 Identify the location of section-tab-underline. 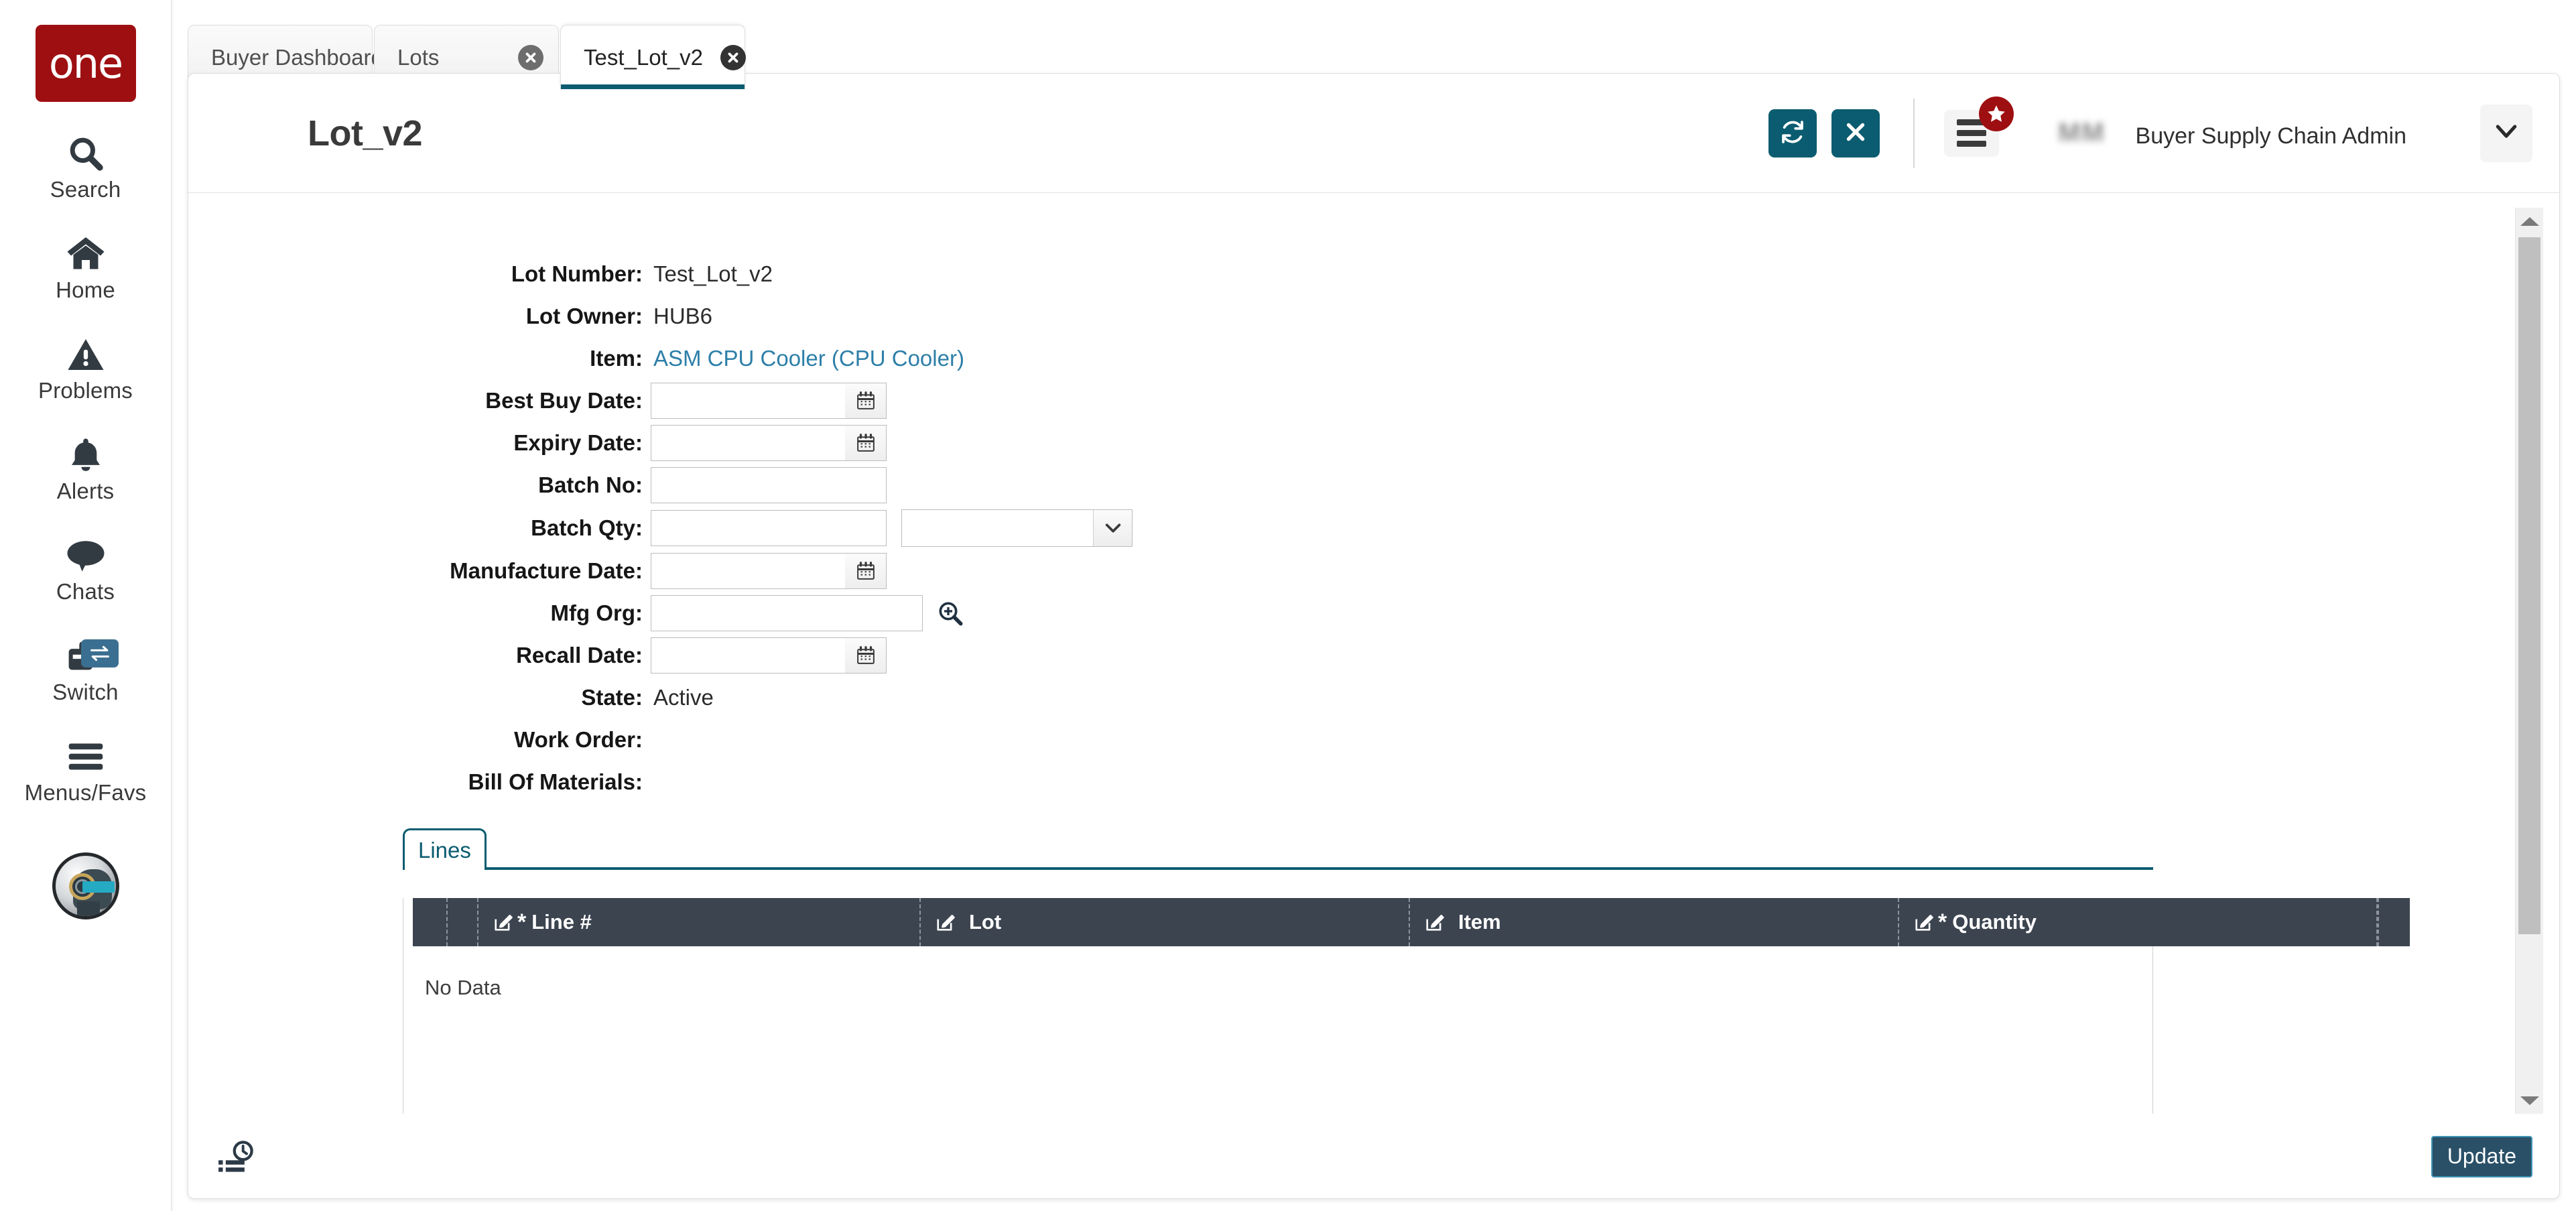
(1278, 868).